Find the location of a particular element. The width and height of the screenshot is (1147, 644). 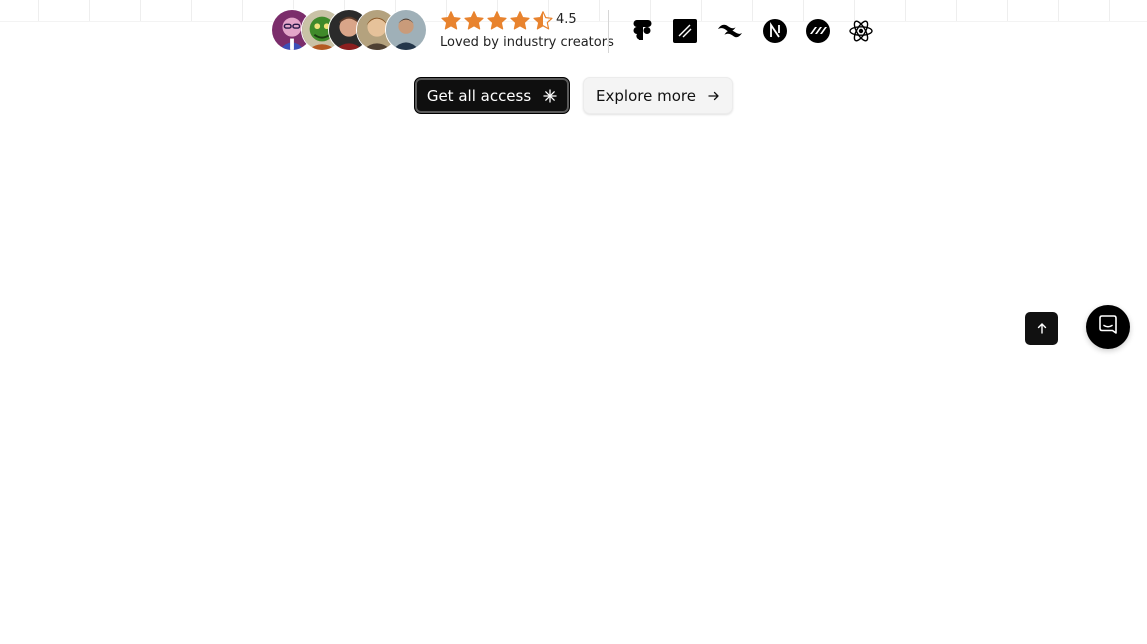

explore-more-label: Explore more is located at coordinates (646, 95).